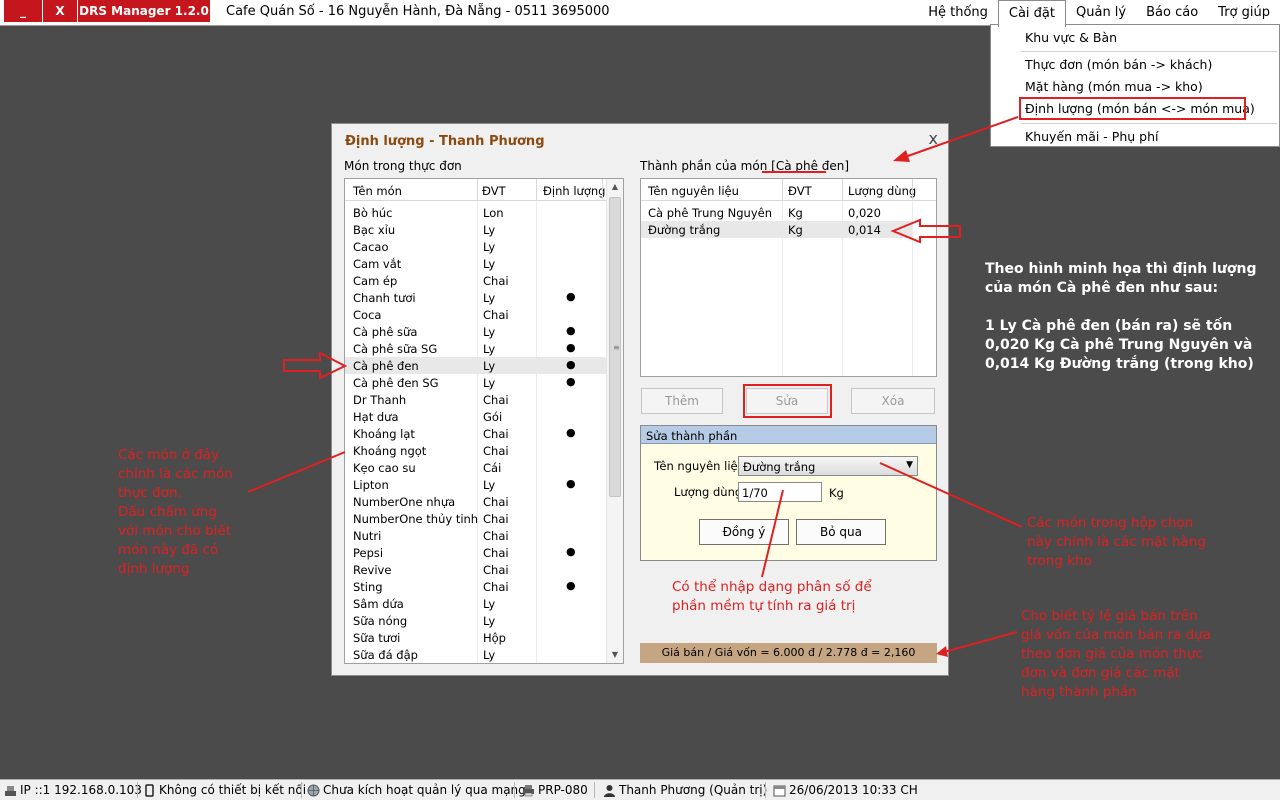 This screenshot has height=800, width=1280. I want to click on menu-cai-dat: Cài đặt, so click(1031, 13).